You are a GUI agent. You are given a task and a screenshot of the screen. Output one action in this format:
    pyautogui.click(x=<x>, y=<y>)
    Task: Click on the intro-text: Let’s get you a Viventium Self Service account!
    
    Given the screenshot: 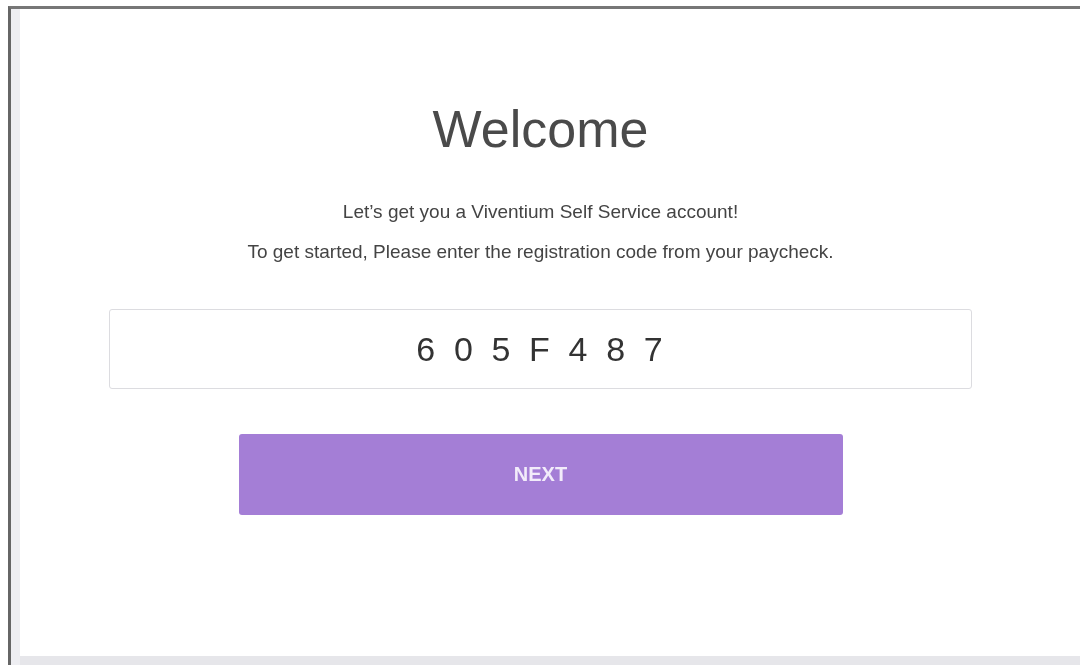 What is the action you would take?
    pyautogui.click(x=540, y=212)
    